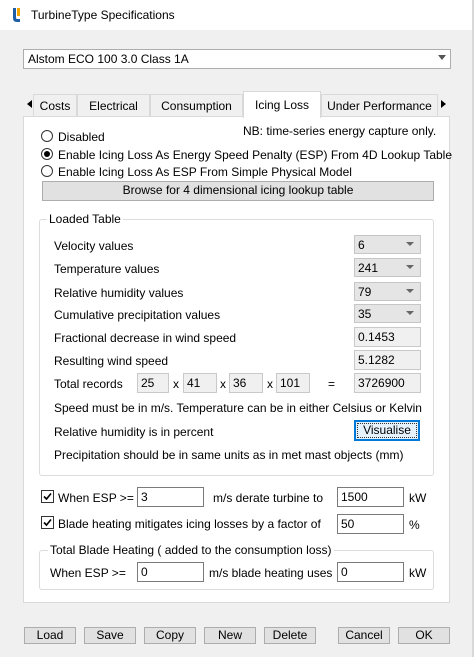  What do you see at coordinates (387, 313) in the screenshot?
I see `precipitation-dropdown: 35` at bounding box center [387, 313].